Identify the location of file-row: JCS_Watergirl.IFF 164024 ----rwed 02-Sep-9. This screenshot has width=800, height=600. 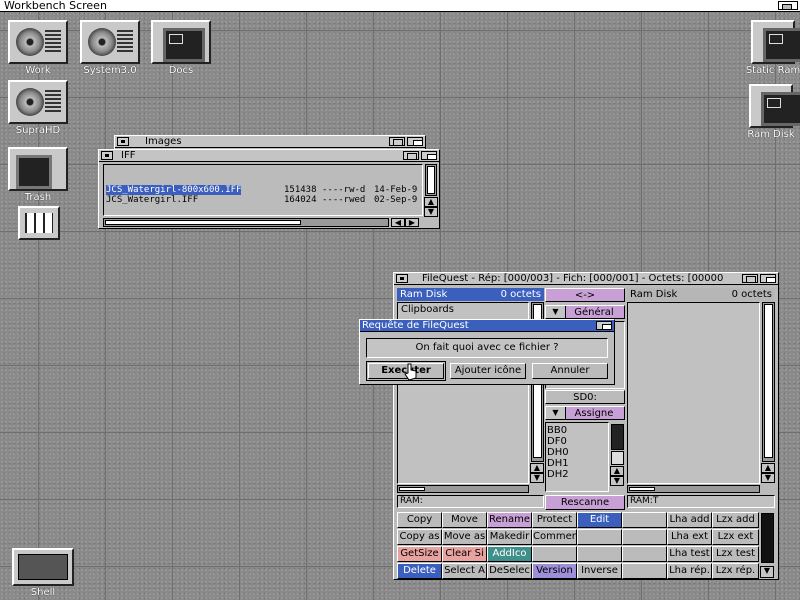
(263, 200).